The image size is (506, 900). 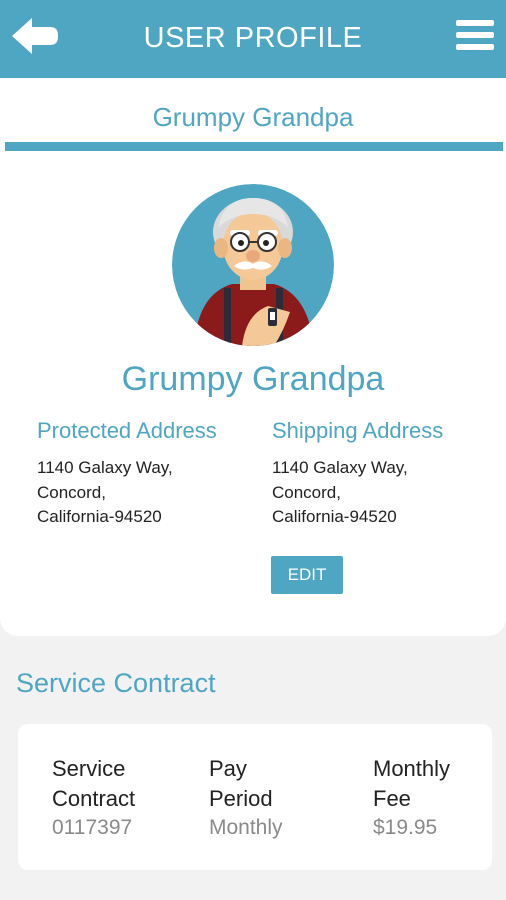 What do you see at coordinates (358, 430) in the screenshot?
I see `shipping-address-label: Shipping Address` at bounding box center [358, 430].